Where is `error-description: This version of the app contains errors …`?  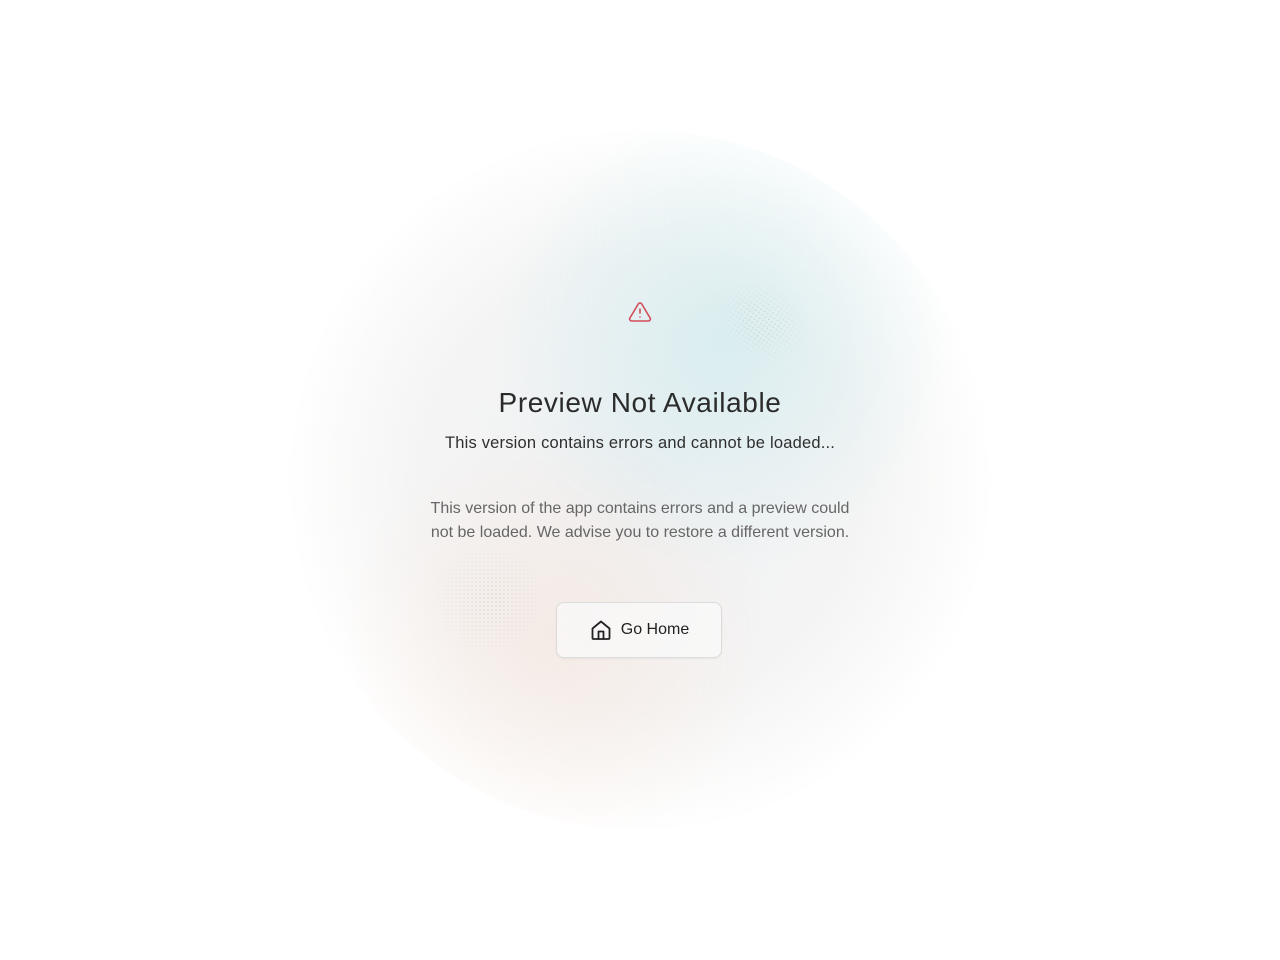
error-description: This version of the app contains errors … is located at coordinates (640, 520).